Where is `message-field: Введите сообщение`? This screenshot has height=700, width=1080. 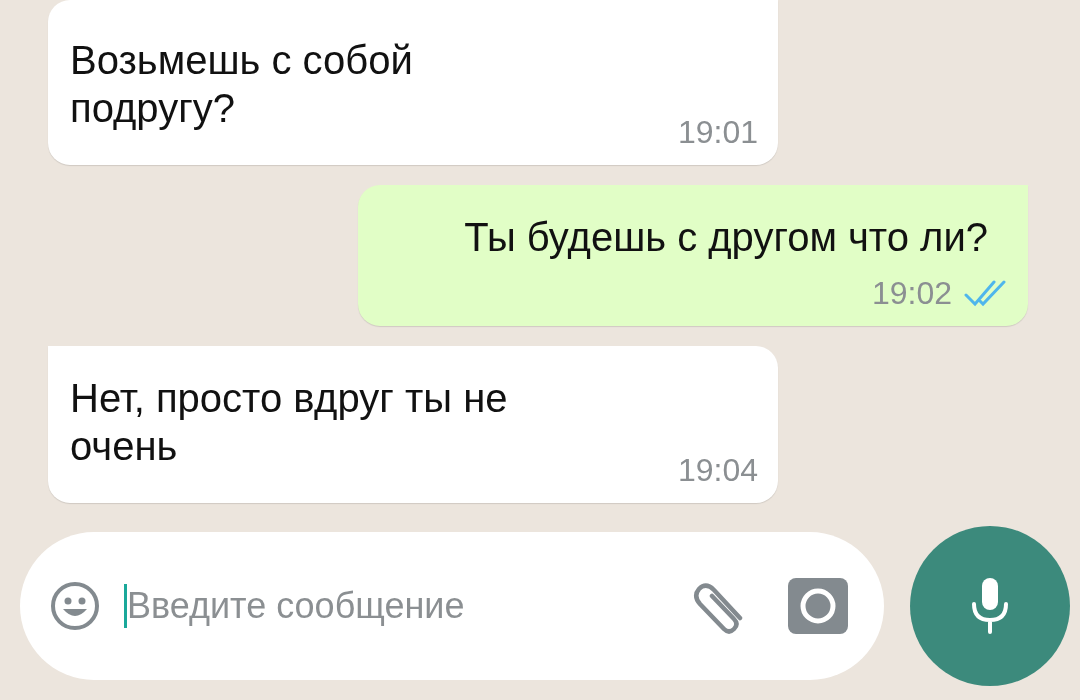 message-field: Введите сообщение is located at coordinates (391, 606).